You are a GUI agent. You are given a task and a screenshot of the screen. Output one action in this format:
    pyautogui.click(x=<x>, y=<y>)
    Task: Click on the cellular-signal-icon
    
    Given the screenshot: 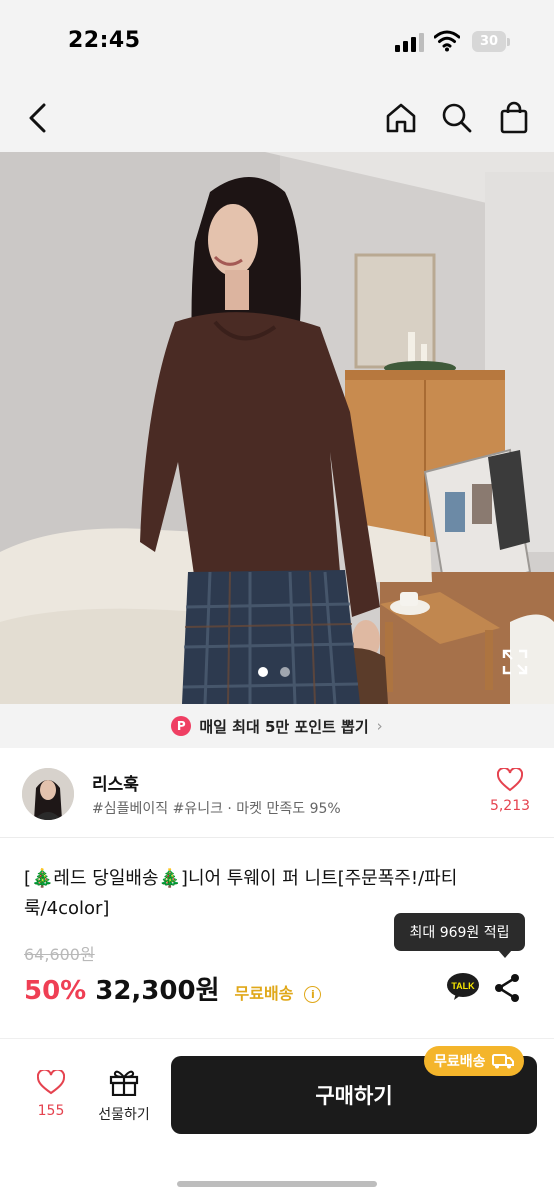 What is the action you would take?
    pyautogui.click(x=409, y=42)
    